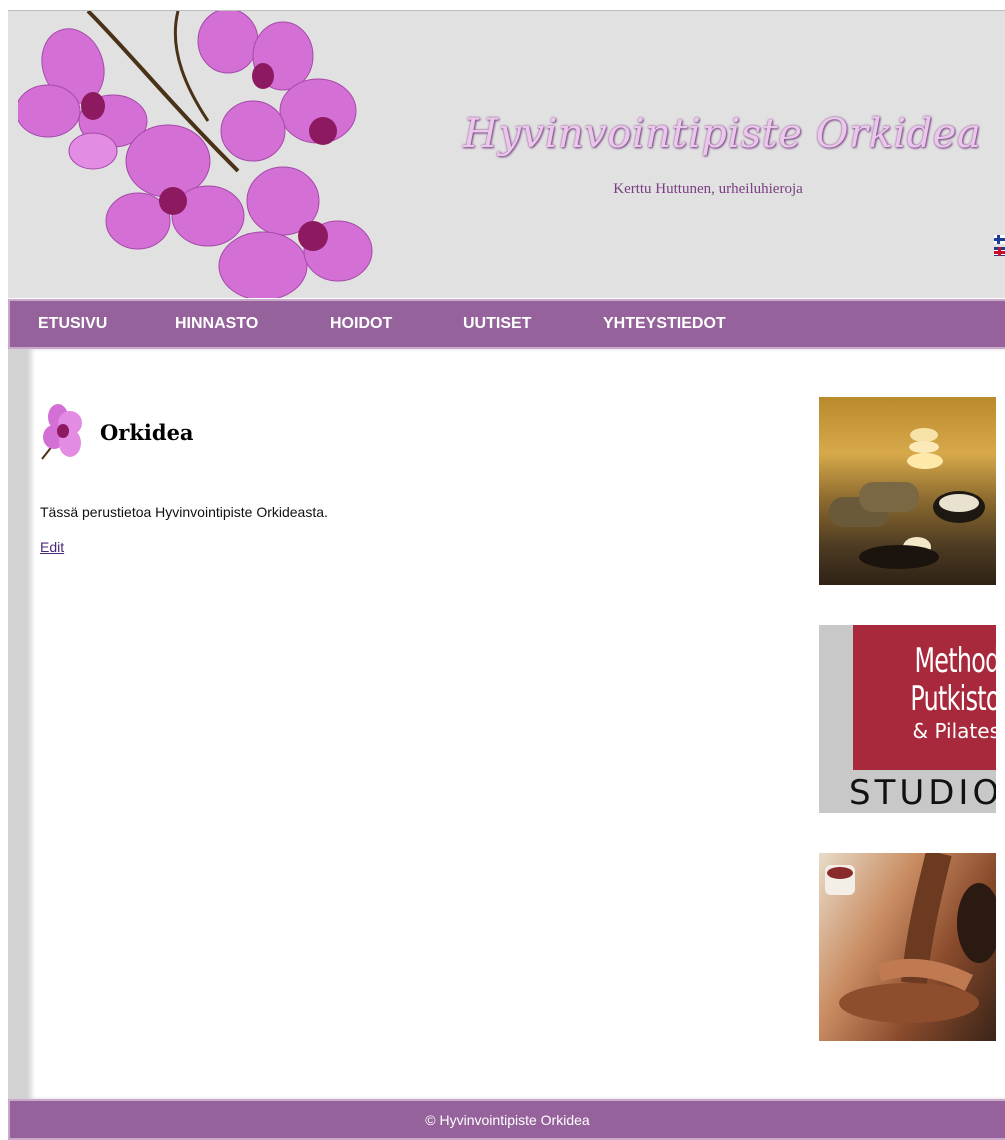 Image resolution: width=1005 pixels, height=1140 pixels. Describe the element at coordinates (252, 324) in the screenshot. I see `nav-item-hinnasto: HINNASTO` at that location.